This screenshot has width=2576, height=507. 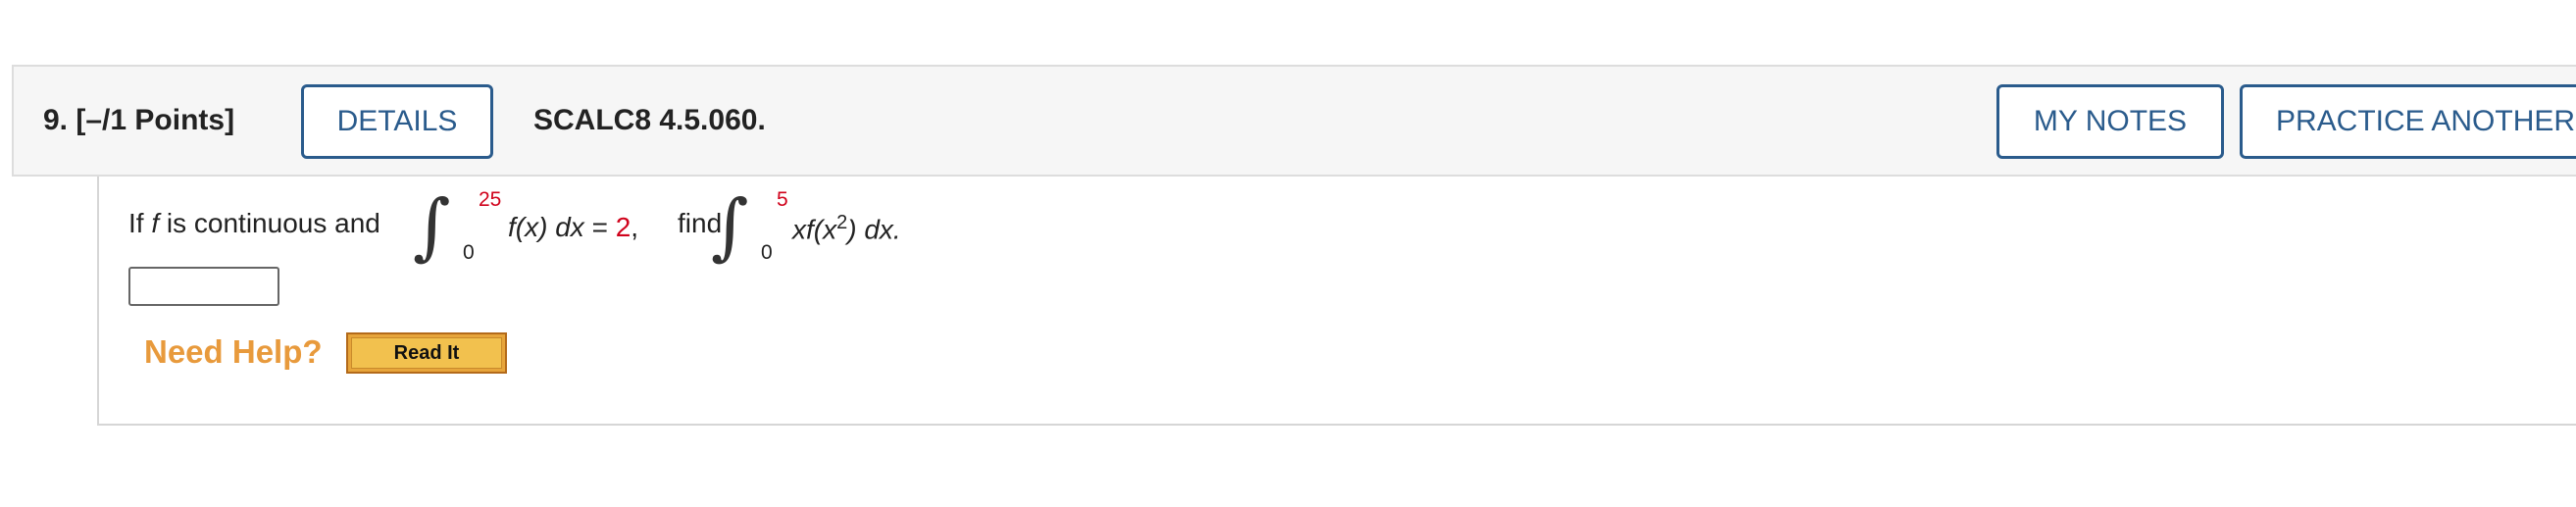 I want to click on read-it-button: Read It, so click(x=426, y=353).